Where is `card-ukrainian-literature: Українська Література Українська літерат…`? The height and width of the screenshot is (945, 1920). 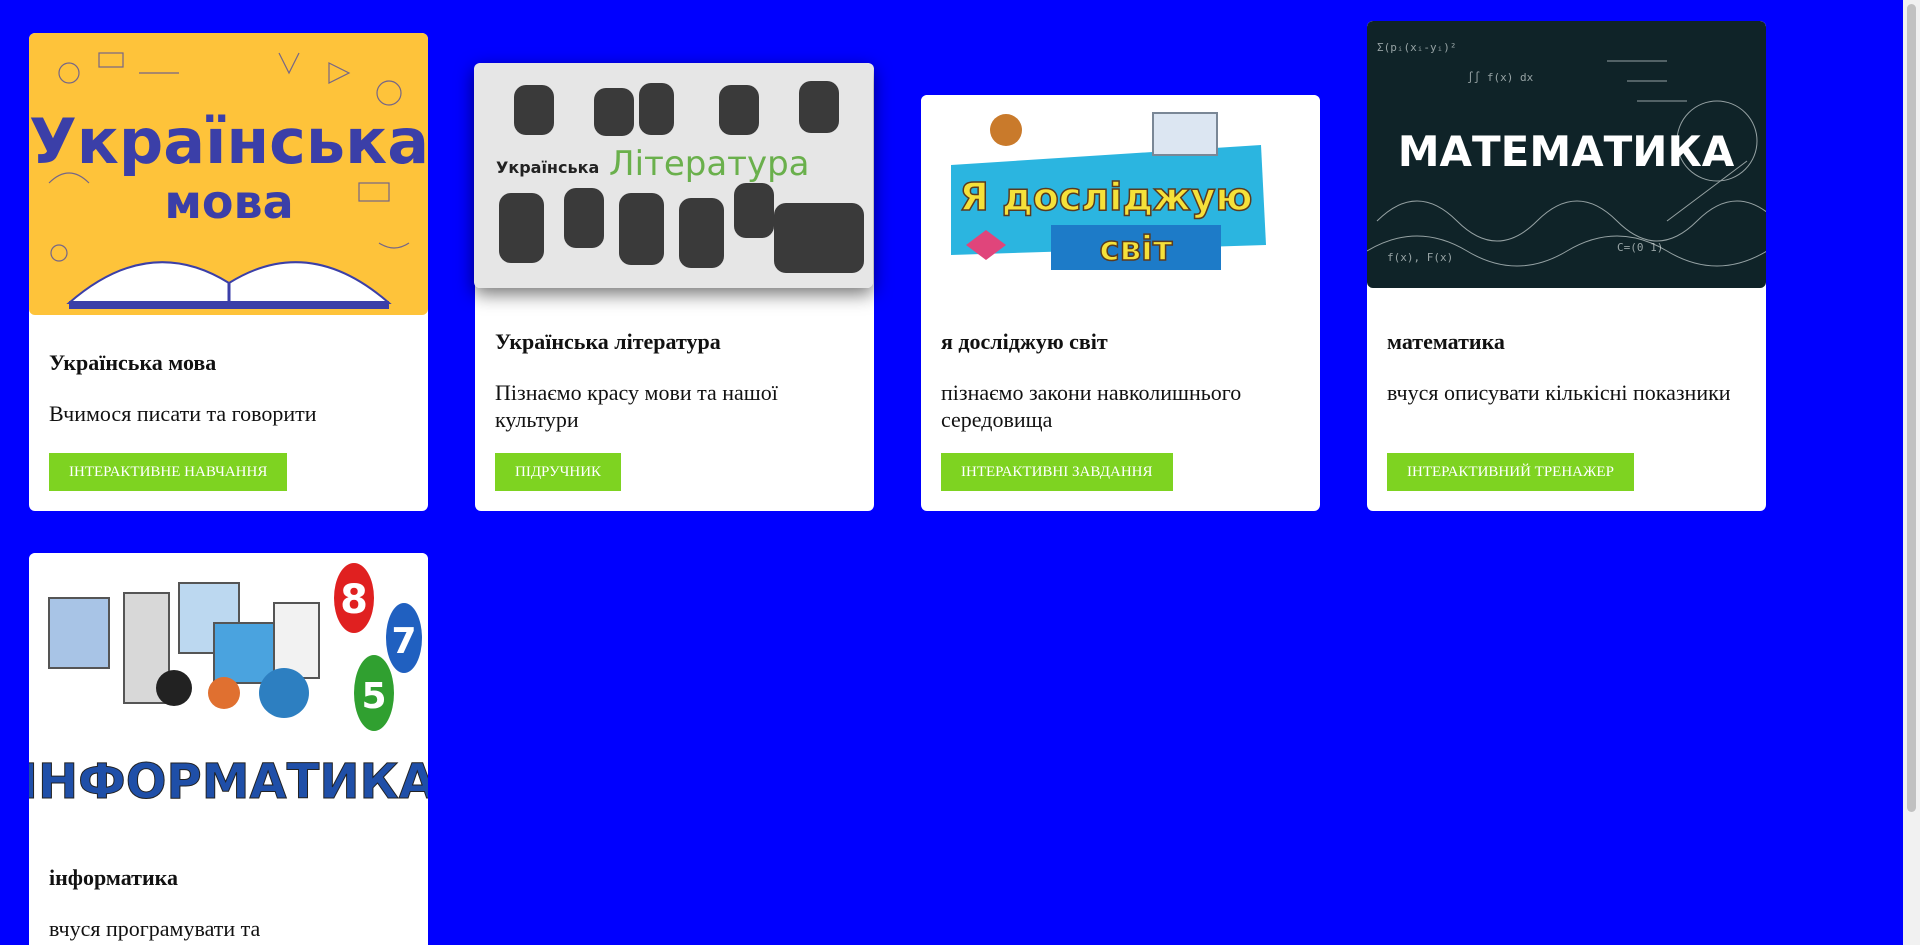
card-ukrainian-literature: Українська Література Українська літерат… is located at coordinates (674, 287).